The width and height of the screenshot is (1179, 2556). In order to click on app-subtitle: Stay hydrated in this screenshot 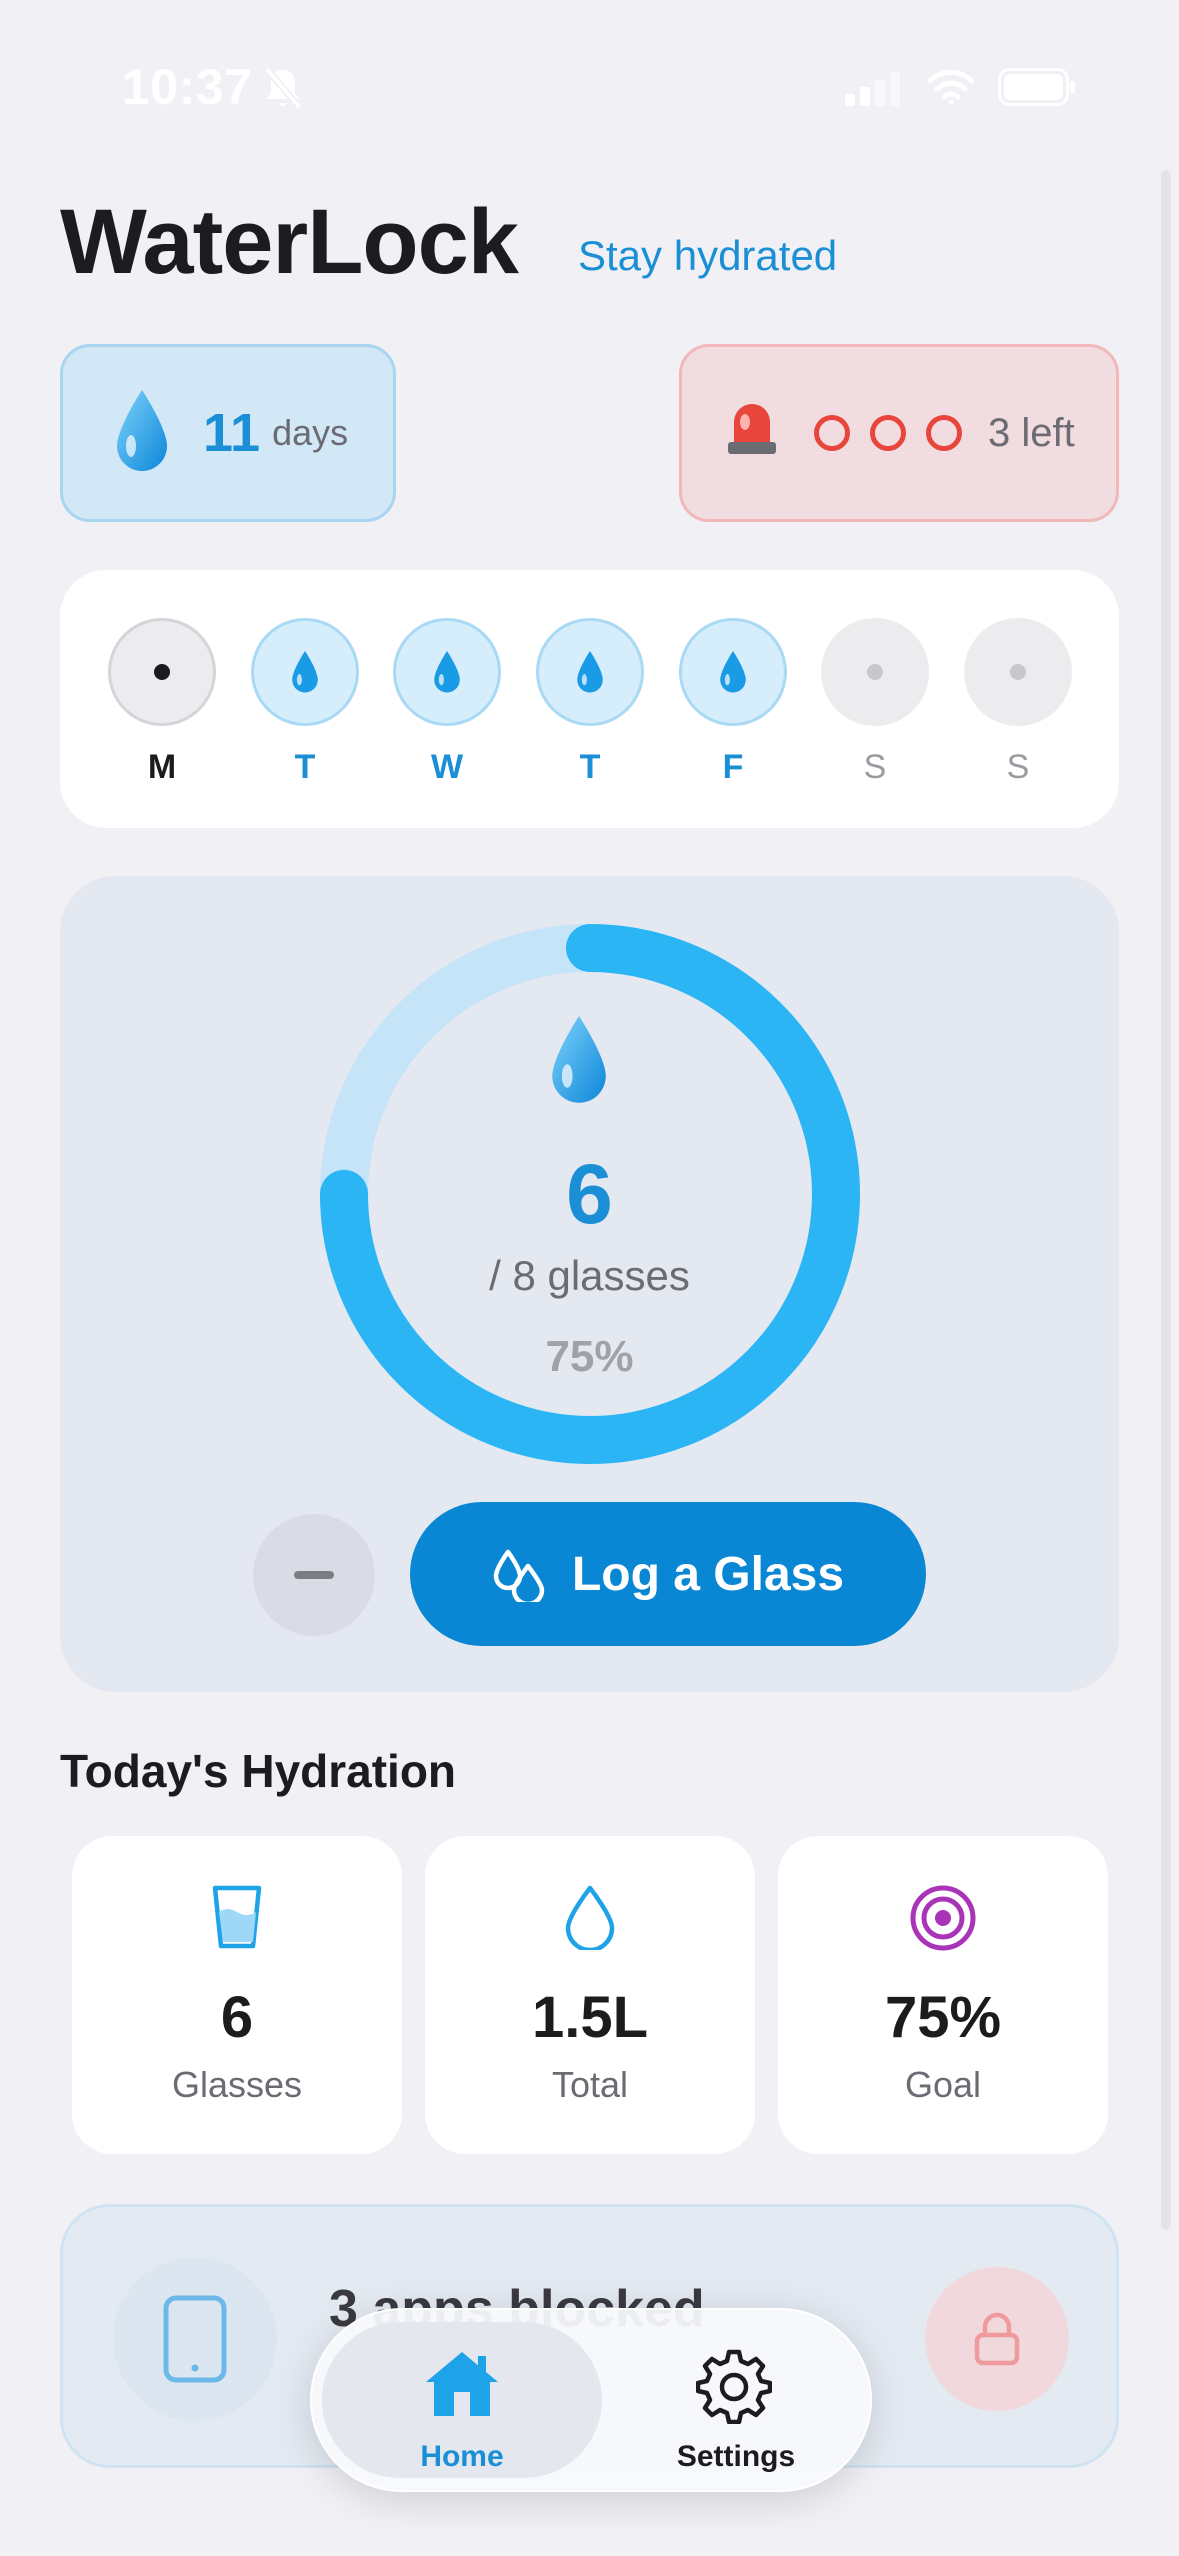, I will do `click(708, 255)`.